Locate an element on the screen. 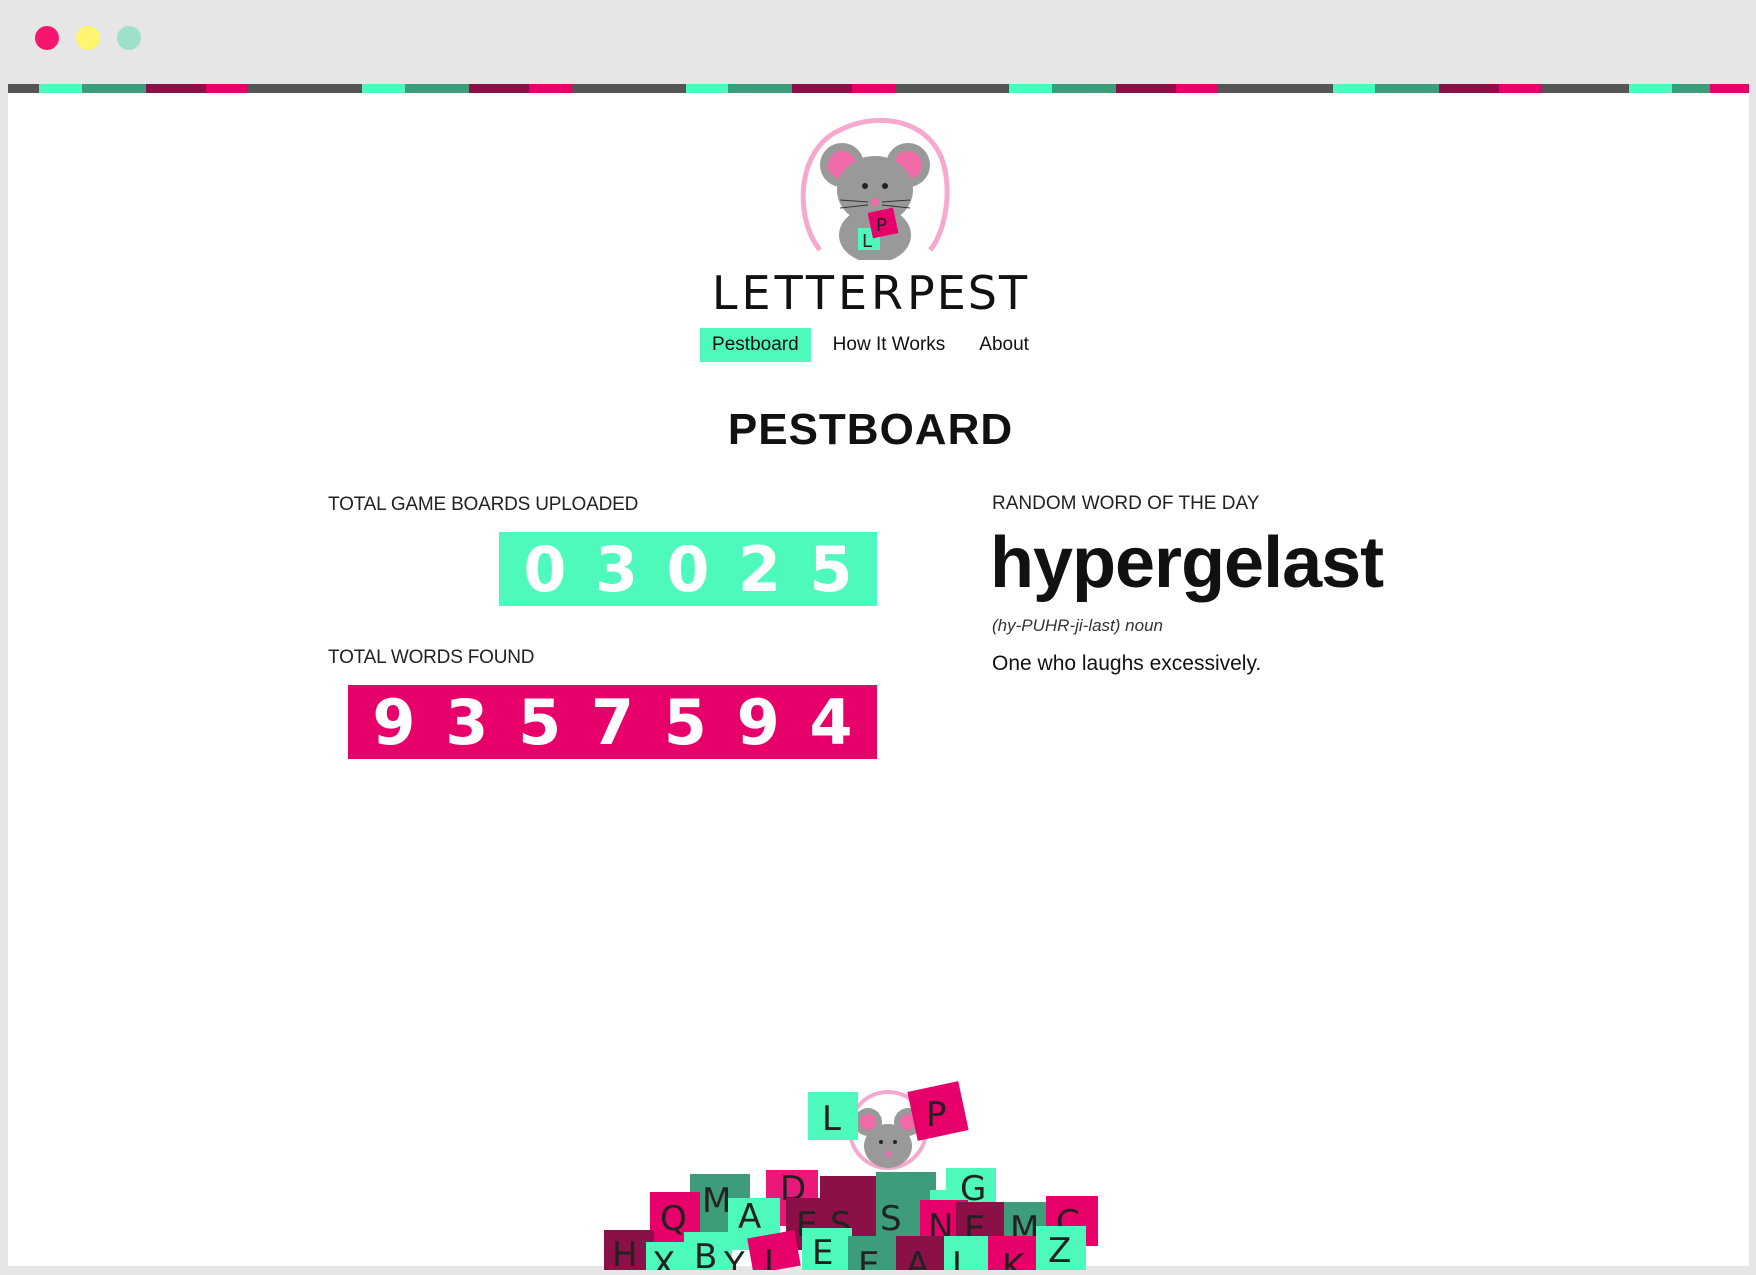 The height and width of the screenshot is (1275, 1756). svg-text: Z is located at coordinates (1059, 1250).